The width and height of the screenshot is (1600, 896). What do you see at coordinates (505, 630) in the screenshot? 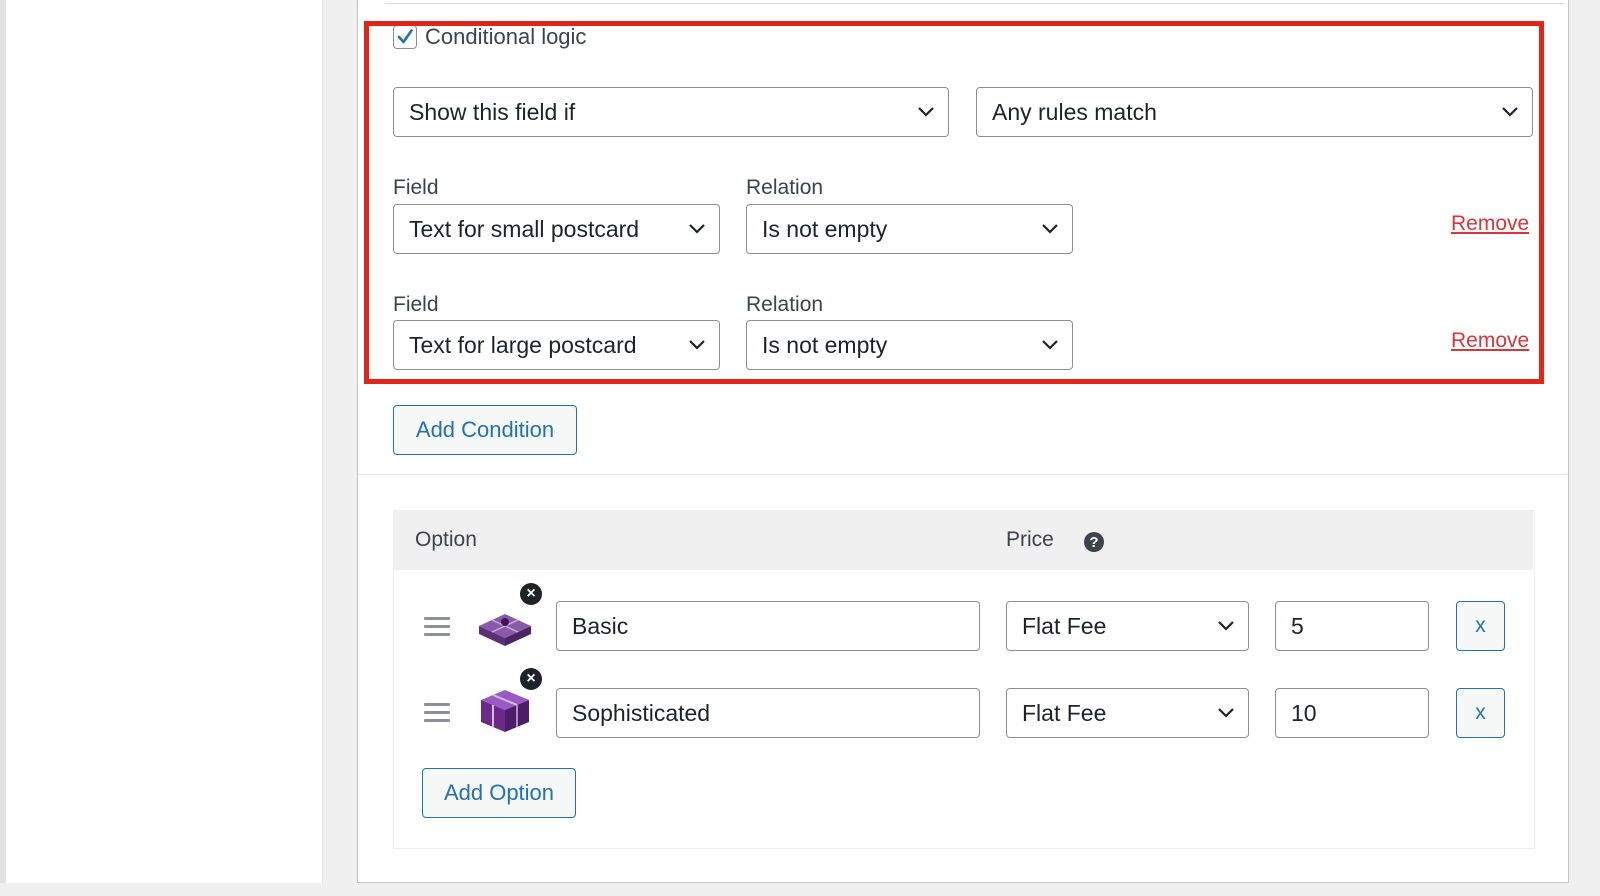
I see `gift-box-flat-icon` at bounding box center [505, 630].